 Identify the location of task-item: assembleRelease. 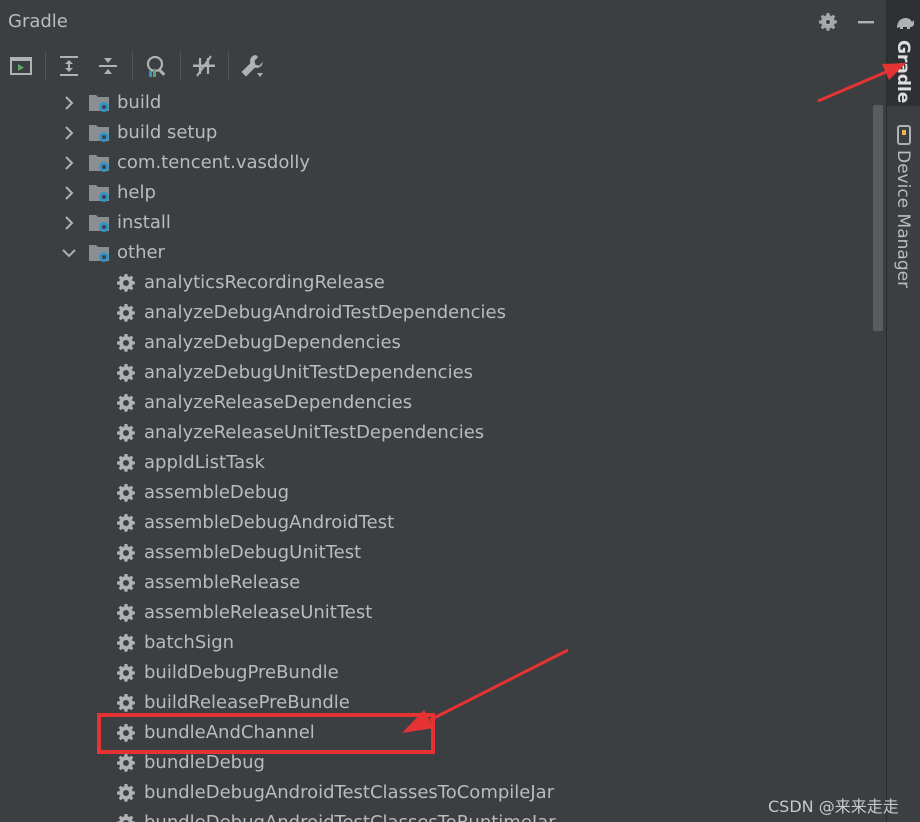
(436, 583).